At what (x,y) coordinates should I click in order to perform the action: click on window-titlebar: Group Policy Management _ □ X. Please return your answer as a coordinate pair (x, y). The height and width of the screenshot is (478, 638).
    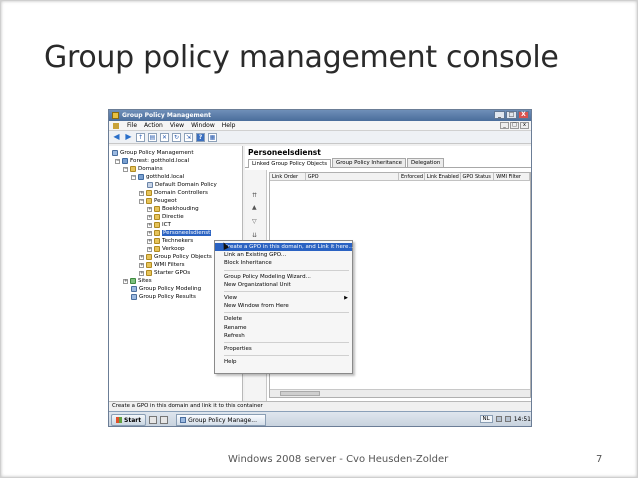
    Looking at the image, I should click on (320, 115).